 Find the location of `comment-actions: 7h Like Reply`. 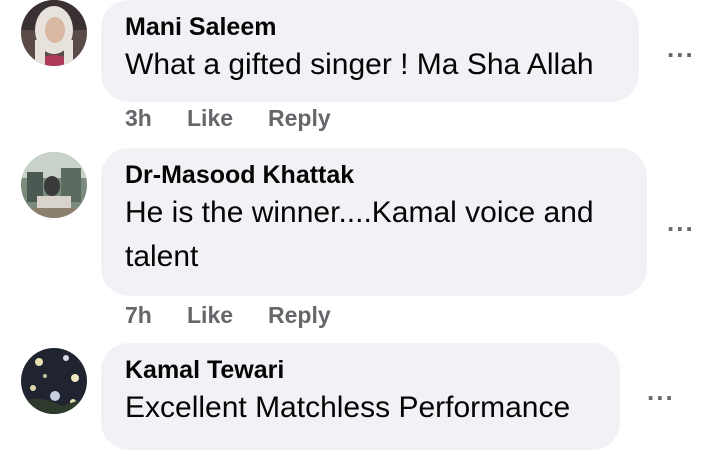

comment-actions: 7h Like Reply is located at coordinates (228, 315).